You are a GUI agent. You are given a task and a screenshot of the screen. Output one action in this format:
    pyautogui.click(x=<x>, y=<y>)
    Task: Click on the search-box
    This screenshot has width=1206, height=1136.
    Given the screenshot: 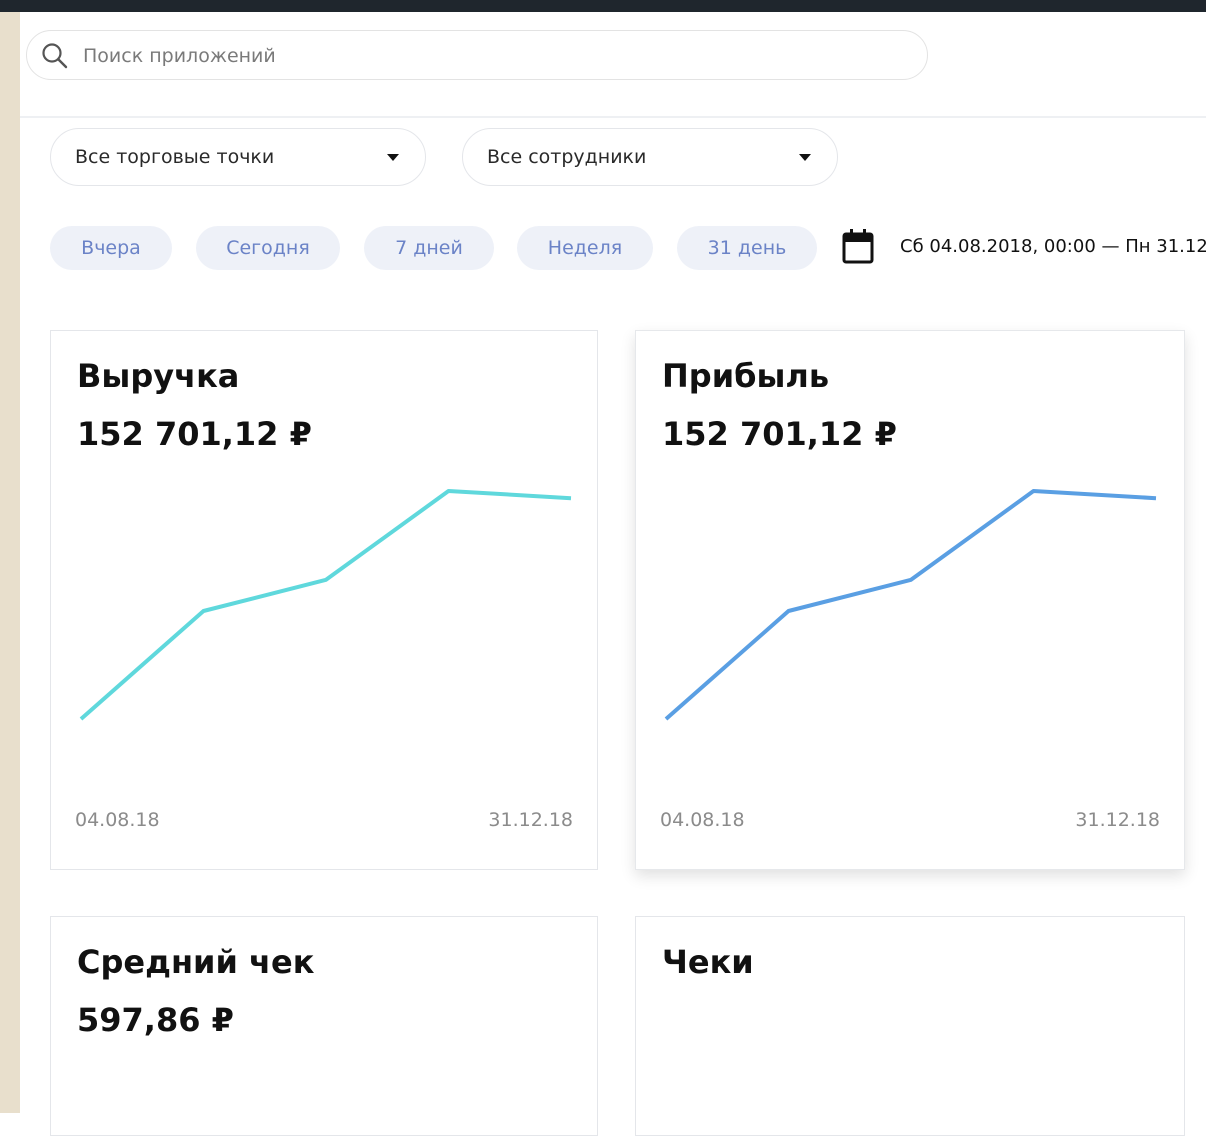 What is the action you would take?
    pyautogui.click(x=477, y=55)
    